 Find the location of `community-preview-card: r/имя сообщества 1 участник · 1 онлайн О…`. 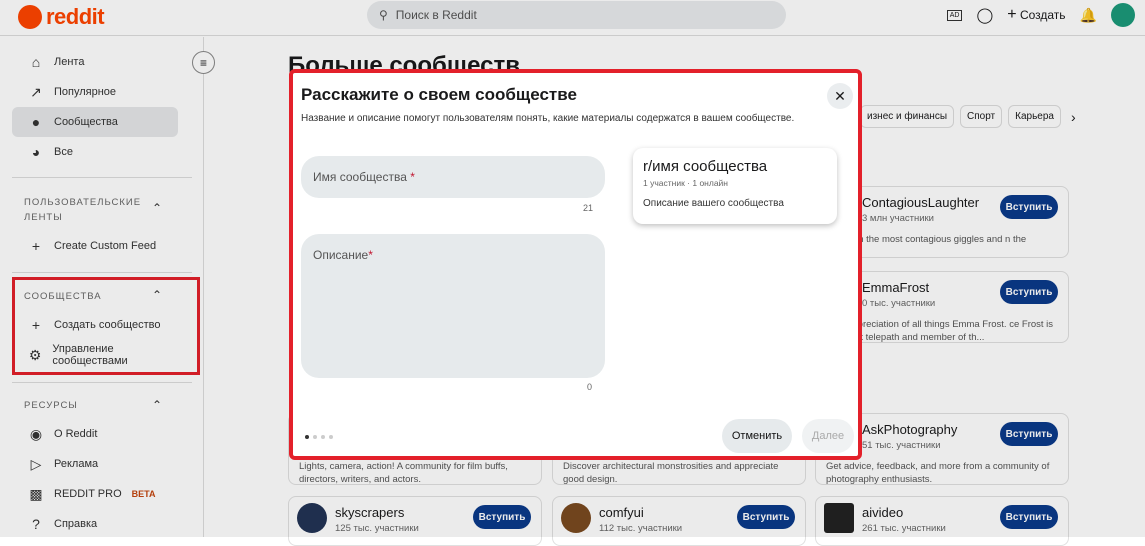

community-preview-card: r/имя сообщества 1 участник · 1 онлайн О… is located at coordinates (735, 186).